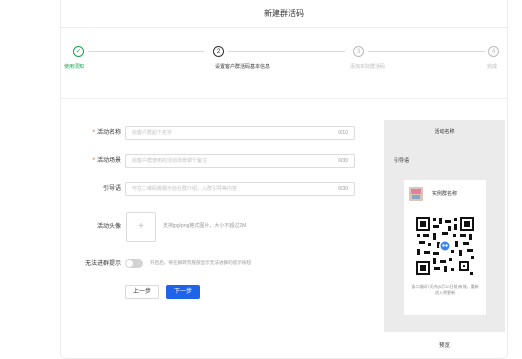 Image resolution: width=522 pixels, height=359 pixels. I want to click on preview-activity-name: 活动名称, so click(444, 132).